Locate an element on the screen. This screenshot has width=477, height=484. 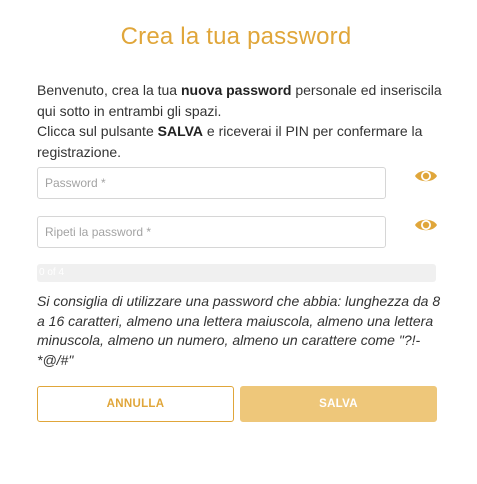
intro-line2-bold: SALVA is located at coordinates (180, 131).